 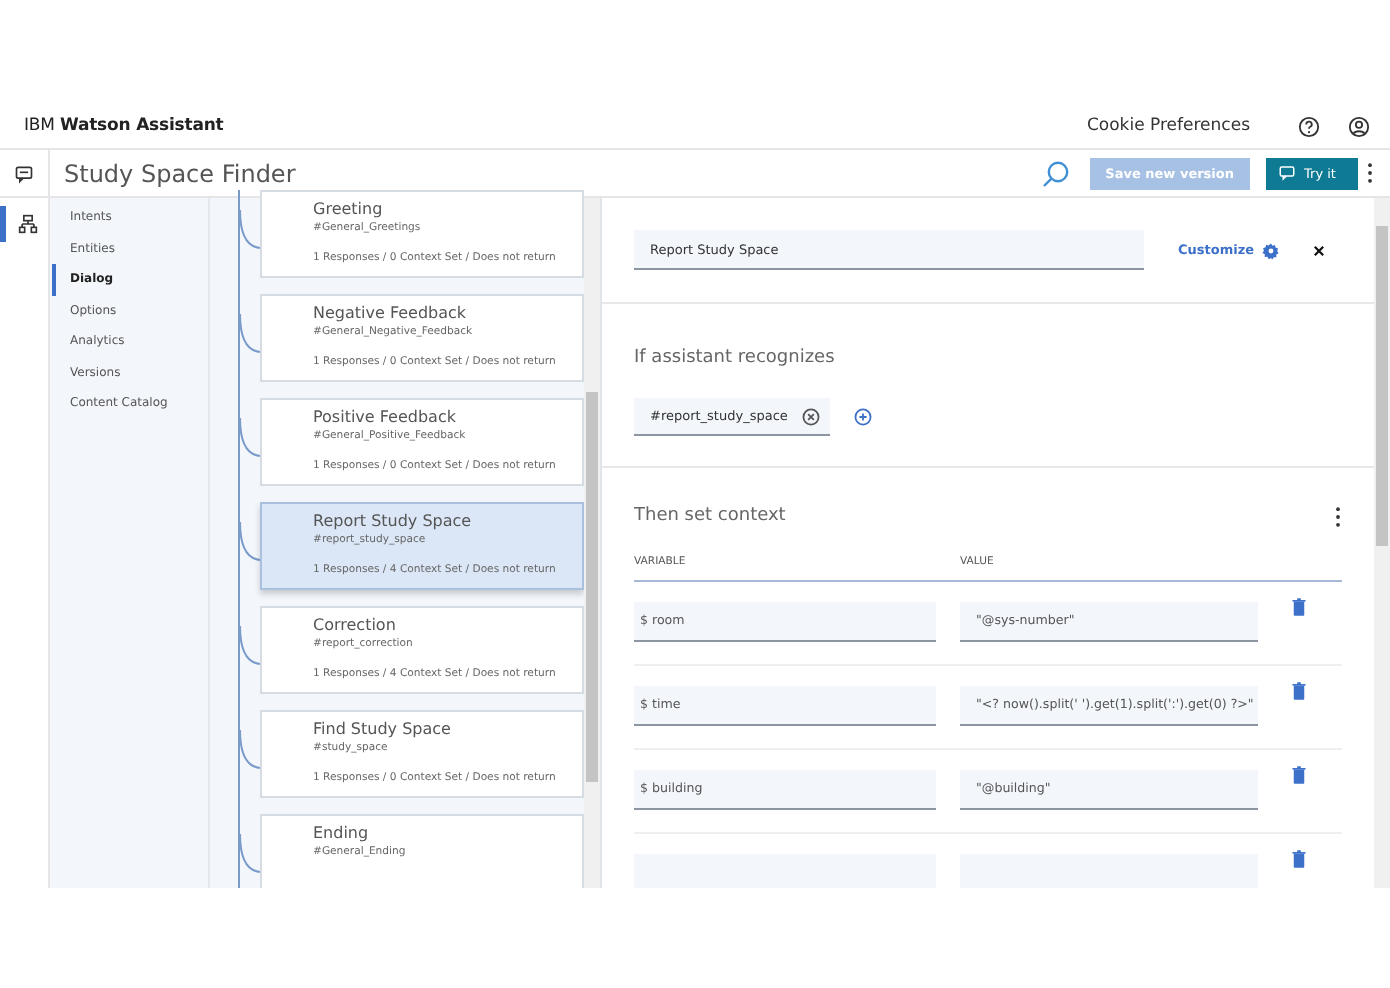 What do you see at coordinates (342, 833) in the screenshot?
I see `node-title: Ending` at bounding box center [342, 833].